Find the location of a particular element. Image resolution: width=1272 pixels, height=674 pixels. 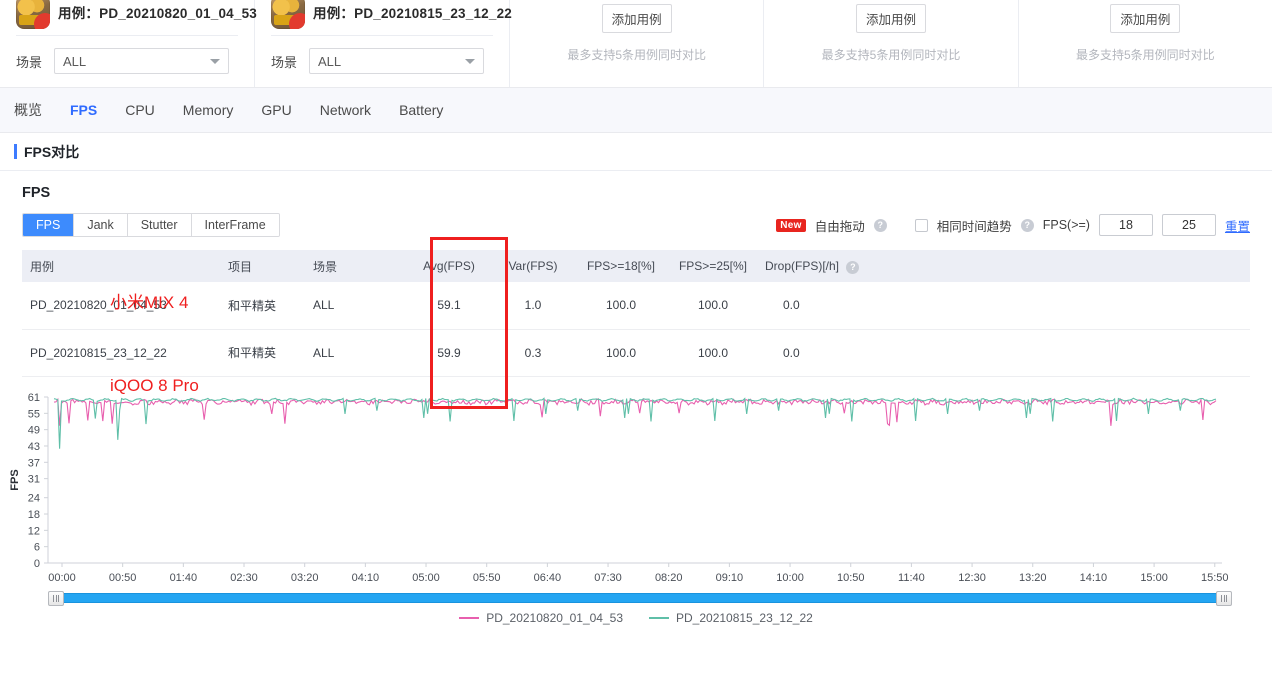

scene-row-1: 场景 ALL is located at coordinates (127, 61).